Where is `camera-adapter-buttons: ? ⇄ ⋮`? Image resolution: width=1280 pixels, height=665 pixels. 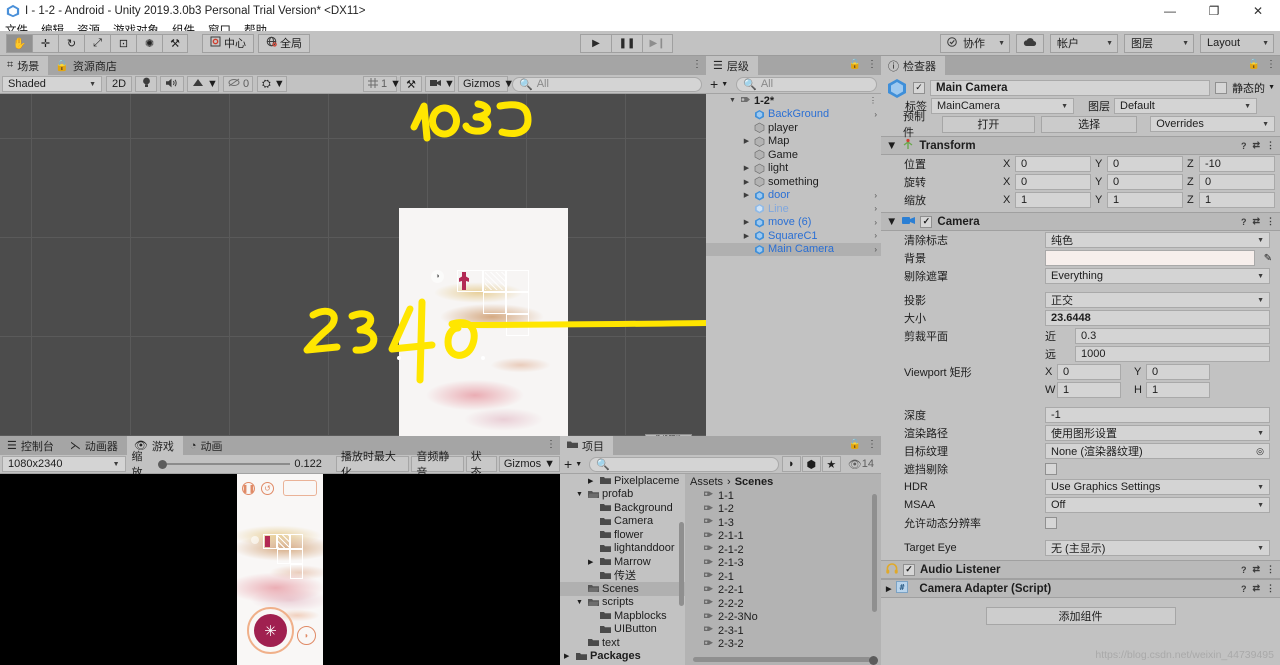
camera-adapter-buttons: ? ⇄ ⋮ is located at coordinates (1258, 588).